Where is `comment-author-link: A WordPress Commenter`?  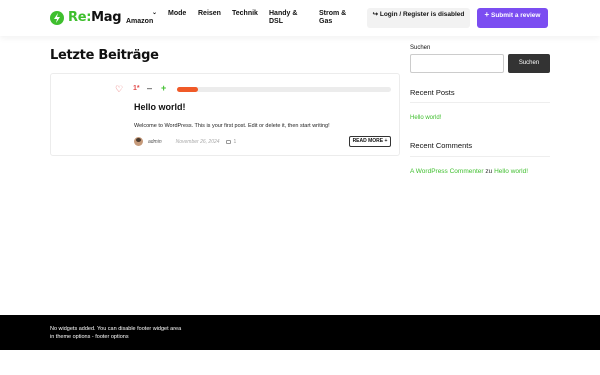
comment-author-link: A WordPress Commenter is located at coordinates (447, 171).